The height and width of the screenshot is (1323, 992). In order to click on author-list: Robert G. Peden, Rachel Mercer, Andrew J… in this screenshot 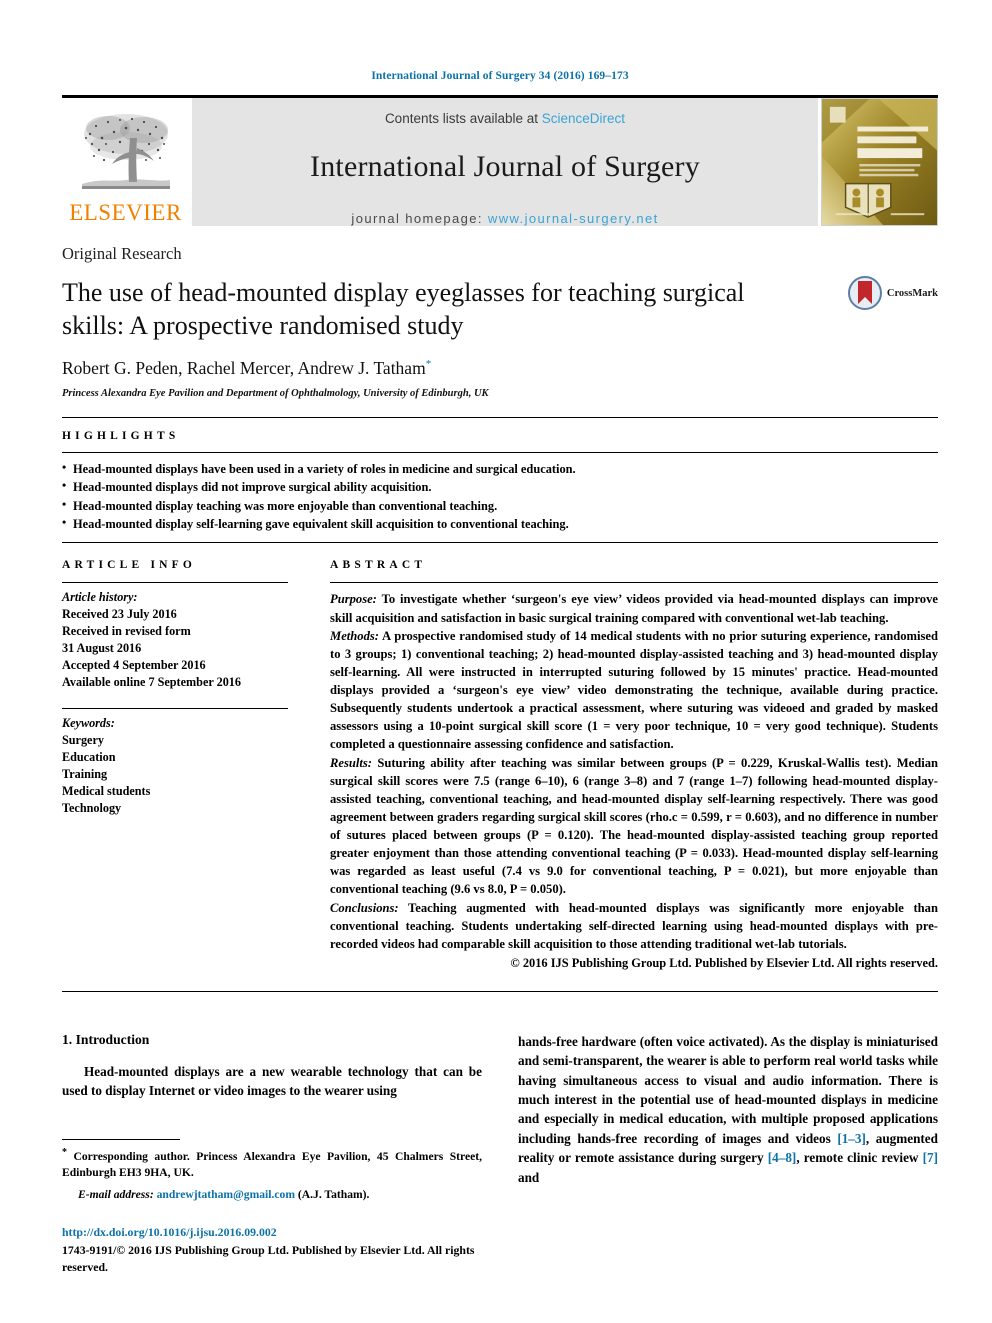, I will do `click(500, 368)`.